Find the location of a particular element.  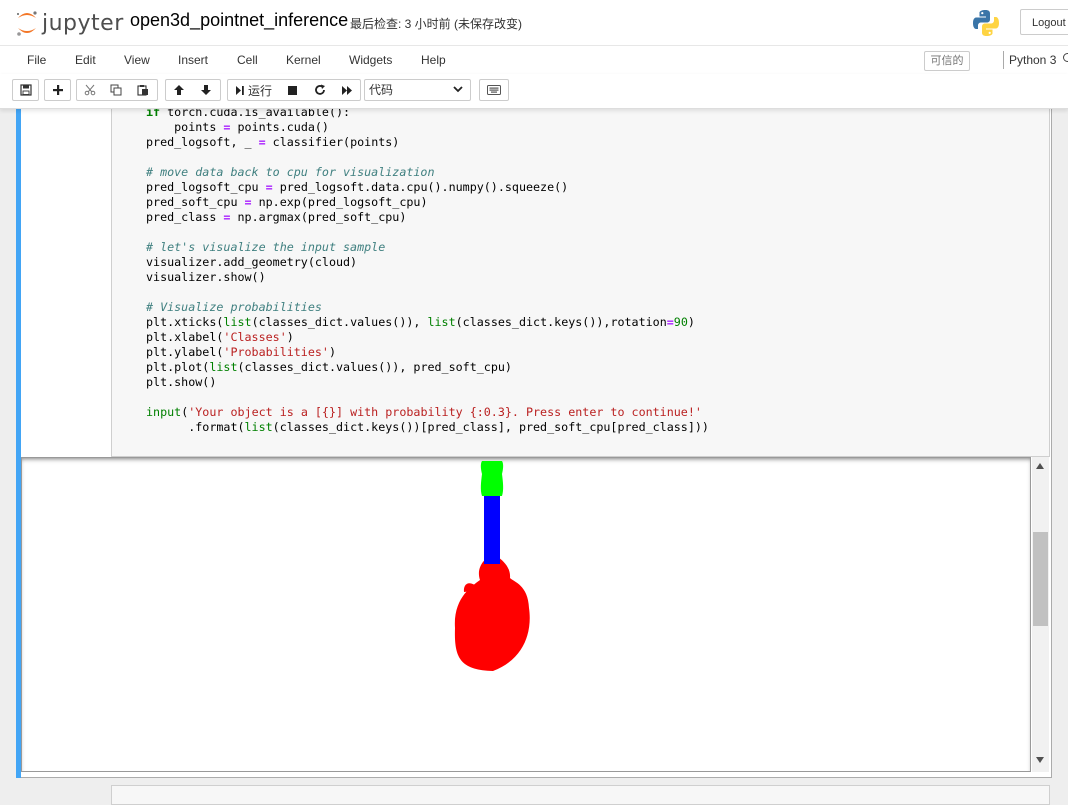

keyboard-icon is located at coordinates (494, 90).